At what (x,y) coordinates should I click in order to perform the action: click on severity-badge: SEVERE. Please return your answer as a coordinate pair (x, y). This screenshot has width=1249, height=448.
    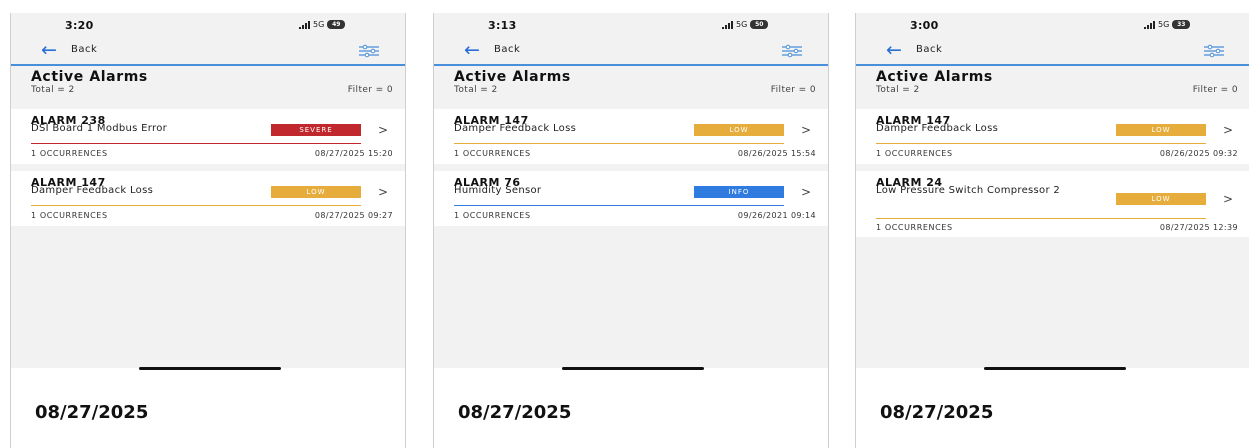
    Looking at the image, I should click on (316, 130).